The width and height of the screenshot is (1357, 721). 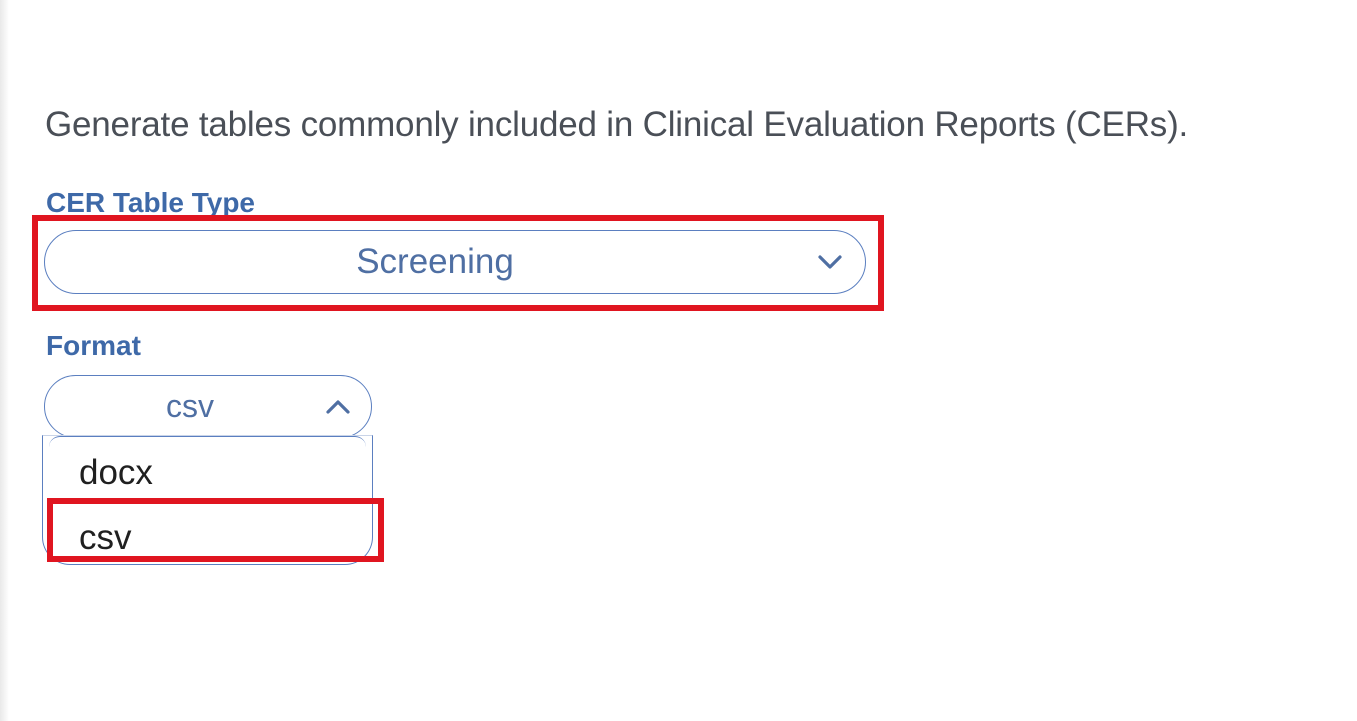 What do you see at coordinates (116, 473) in the screenshot?
I see `format-option-docx: docx` at bounding box center [116, 473].